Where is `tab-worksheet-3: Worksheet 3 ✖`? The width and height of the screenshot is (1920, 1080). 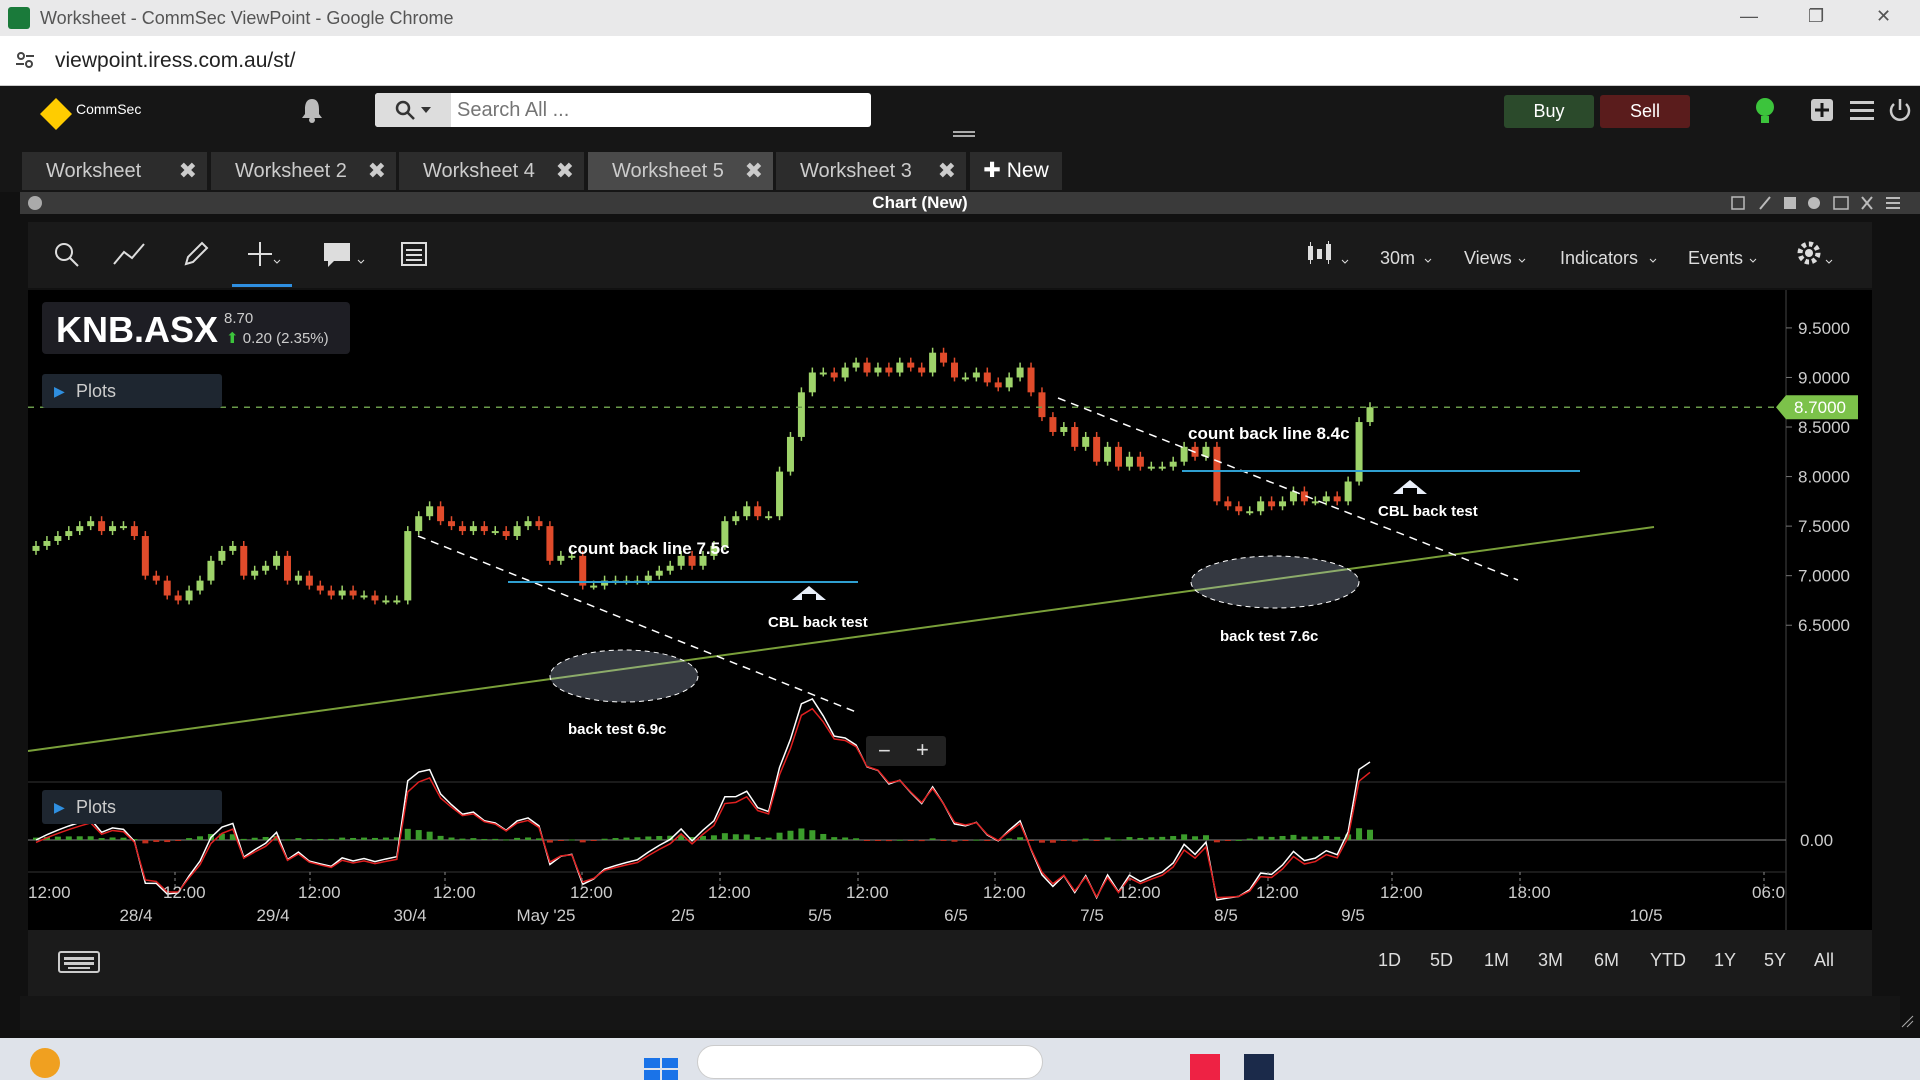 tab-worksheet-3: Worksheet 3 ✖ is located at coordinates (871, 171).